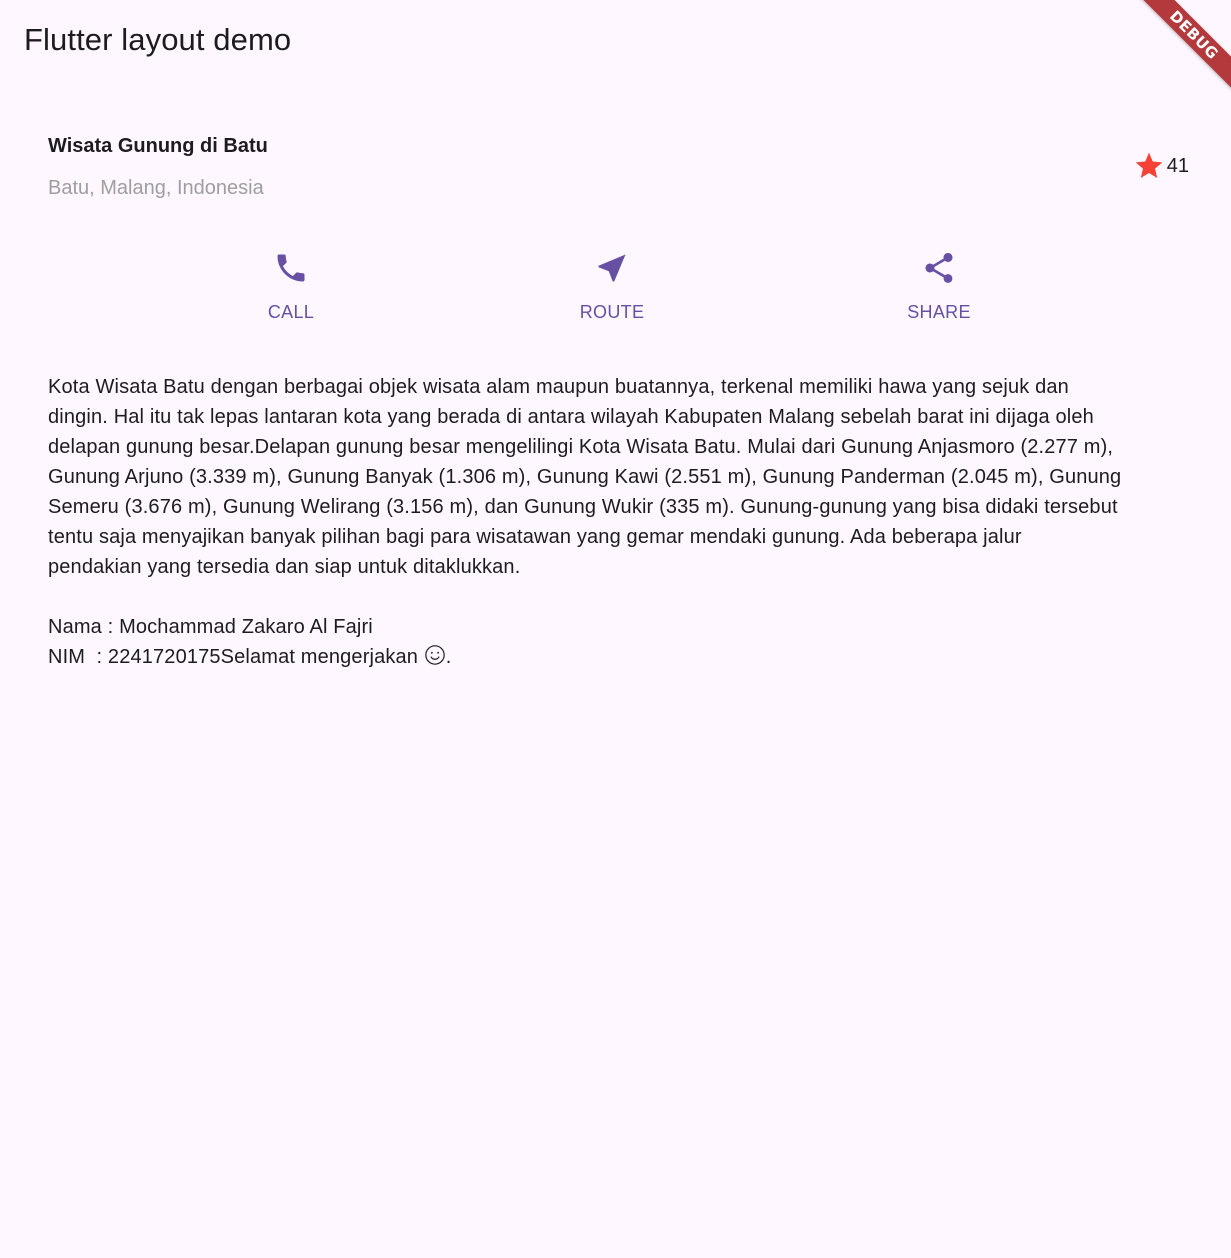  What do you see at coordinates (158, 39) in the screenshot?
I see `app-title: Flutter layout demo` at bounding box center [158, 39].